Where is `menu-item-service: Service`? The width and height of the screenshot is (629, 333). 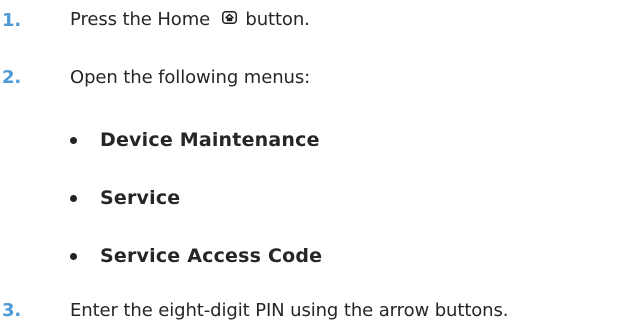
menu-item-service: Service is located at coordinates (125, 198).